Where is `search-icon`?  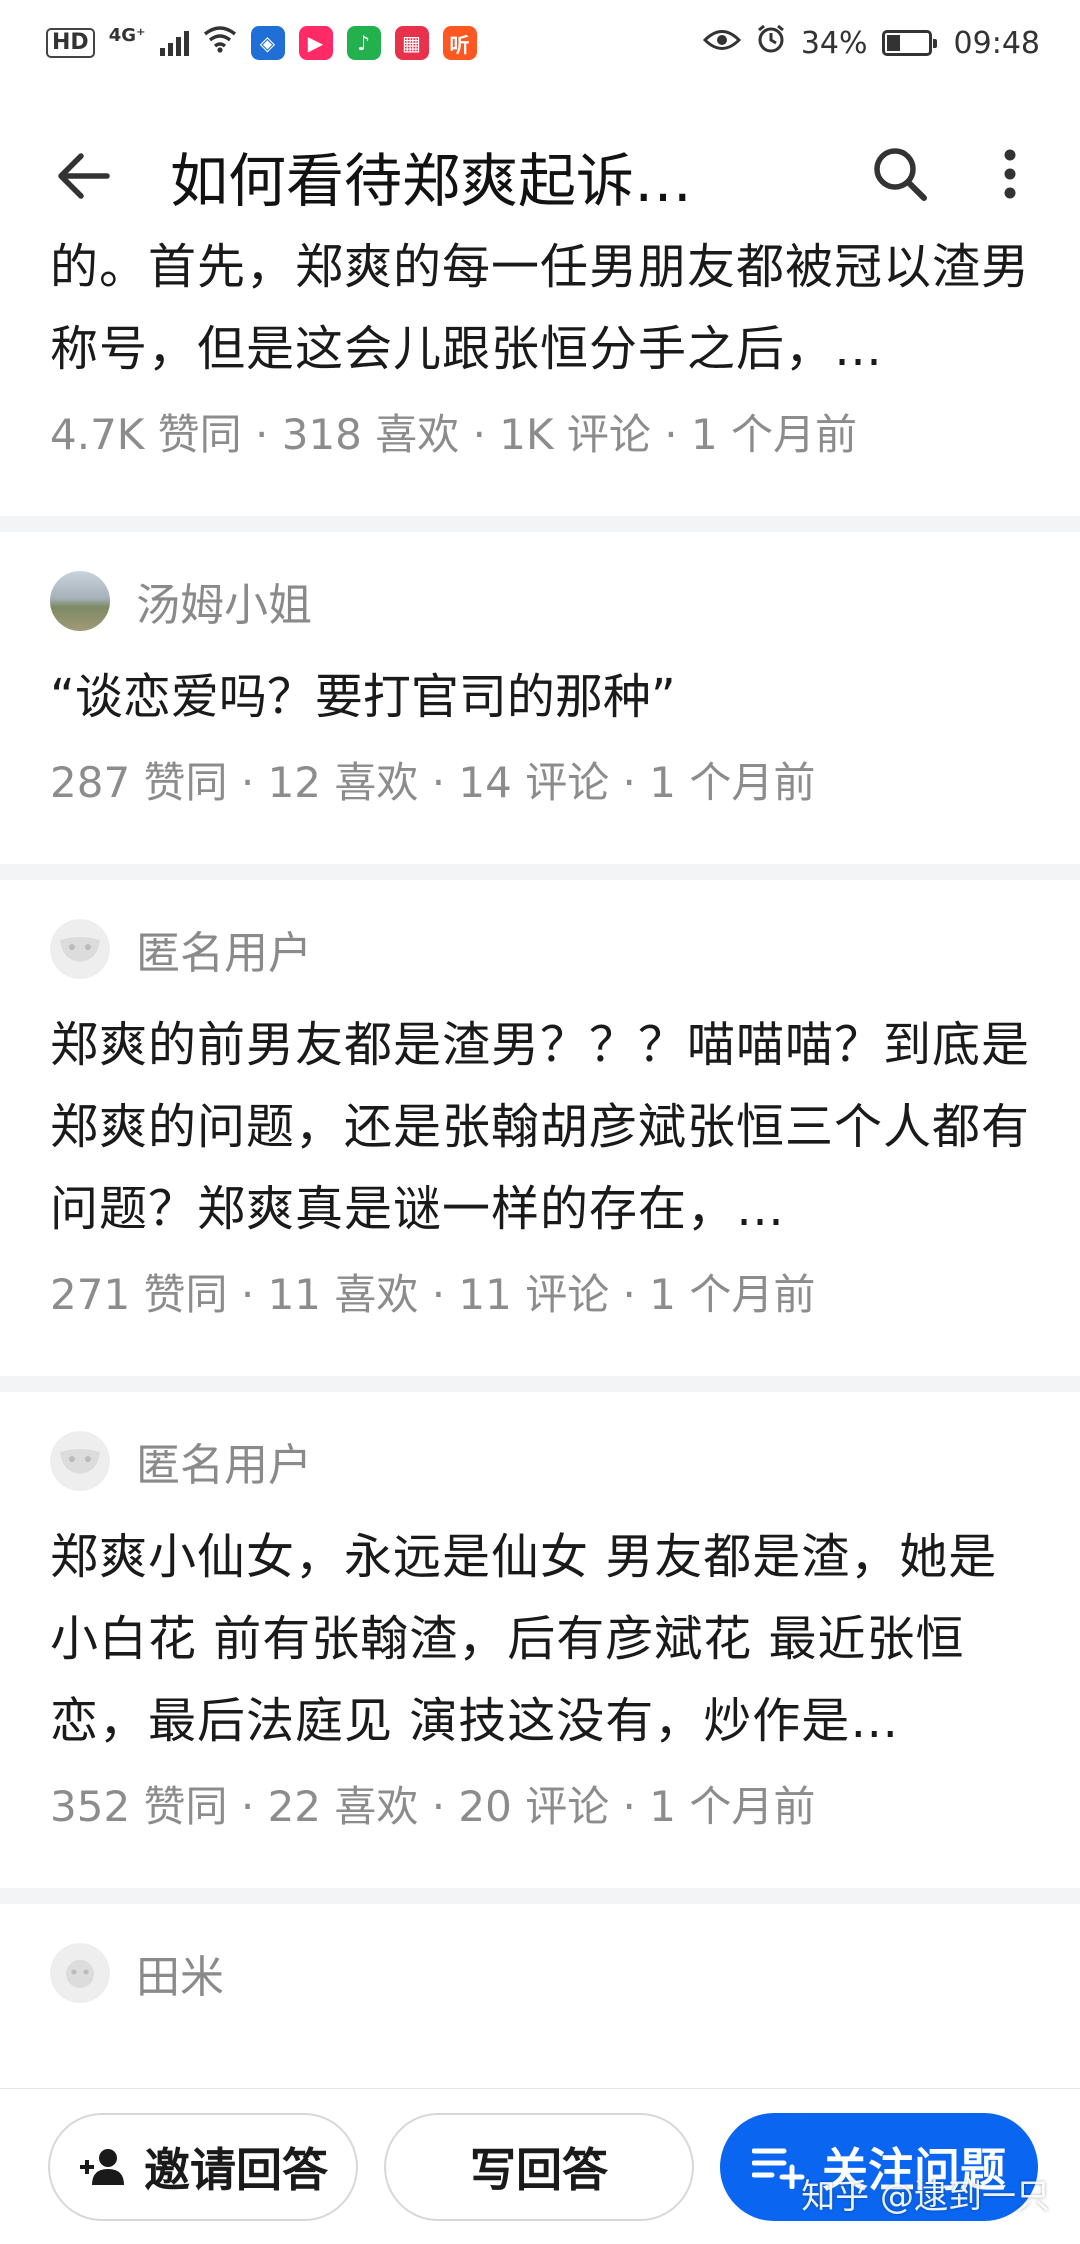 search-icon is located at coordinates (900, 174).